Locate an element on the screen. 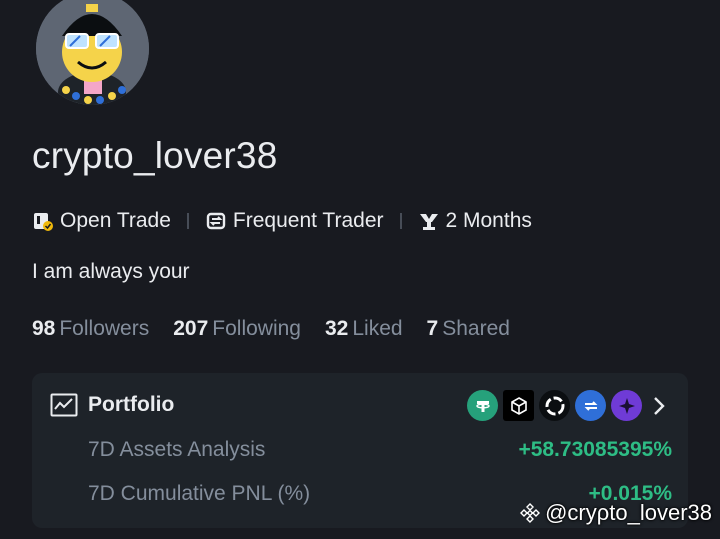 The image size is (720, 539). frequent-trader-icon is located at coordinates (216, 221).